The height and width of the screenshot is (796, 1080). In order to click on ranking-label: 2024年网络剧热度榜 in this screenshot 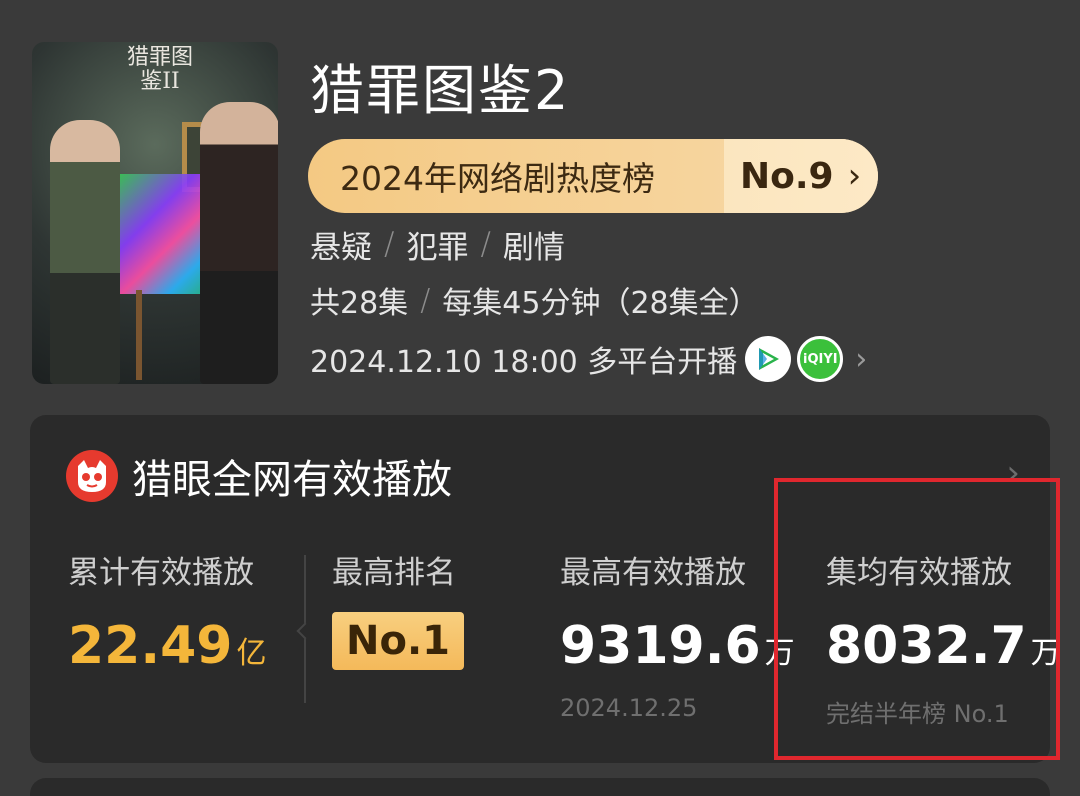, I will do `click(497, 178)`.